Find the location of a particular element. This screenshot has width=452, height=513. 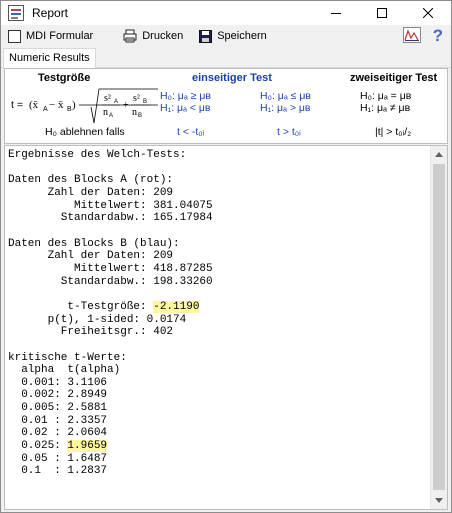

reject-left-tail: t < -t₀ᵢ is located at coordinates (191, 132).